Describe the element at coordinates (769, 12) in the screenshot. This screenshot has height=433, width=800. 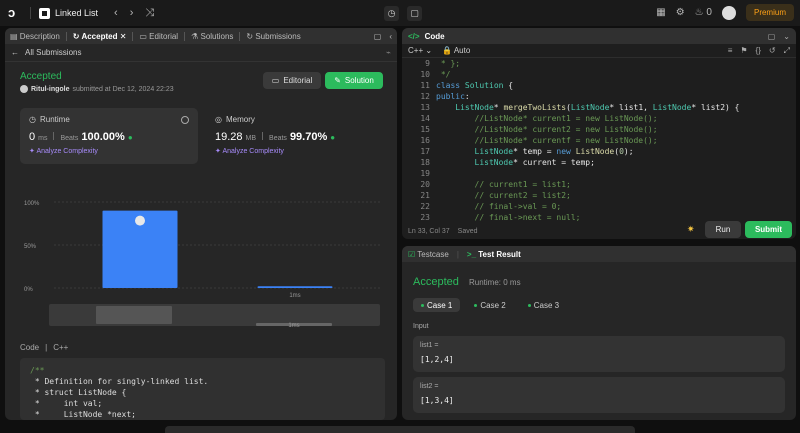
I see `premium-button: Premium` at that location.